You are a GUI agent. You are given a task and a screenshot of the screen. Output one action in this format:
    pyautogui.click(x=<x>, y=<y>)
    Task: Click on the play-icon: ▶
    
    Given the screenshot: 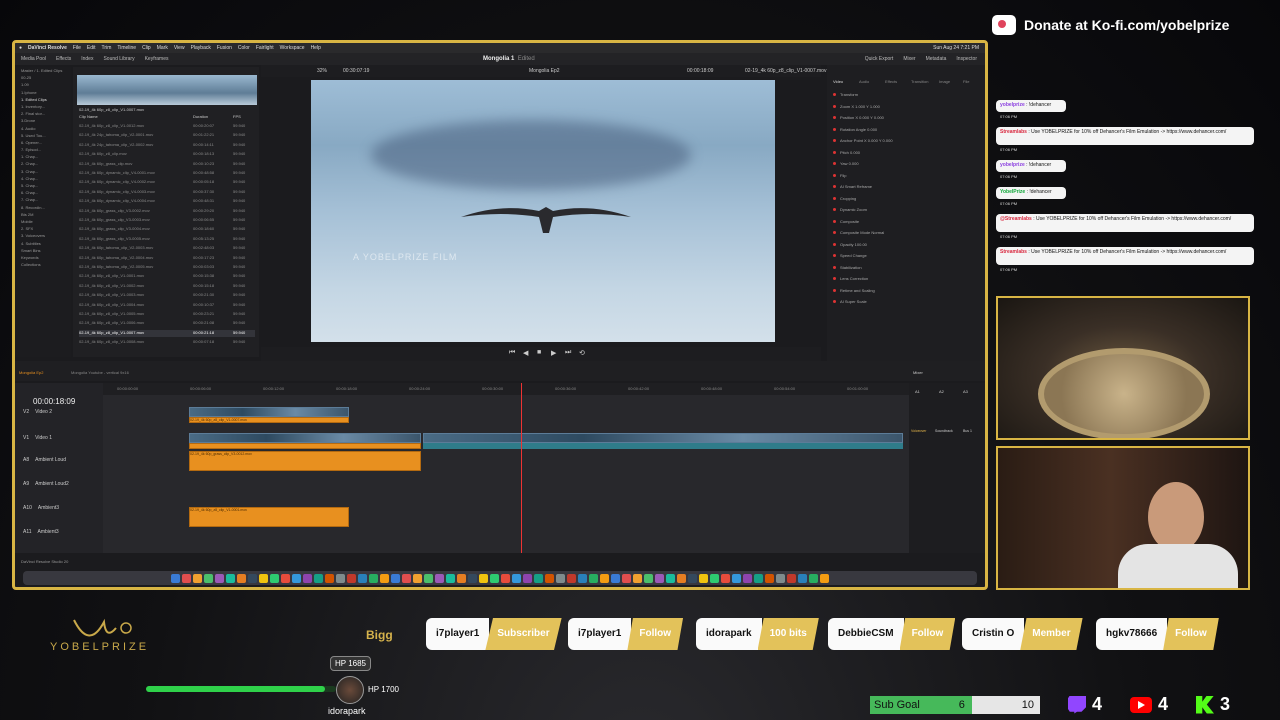 What is the action you would take?
    pyautogui.click(x=553, y=353)
    